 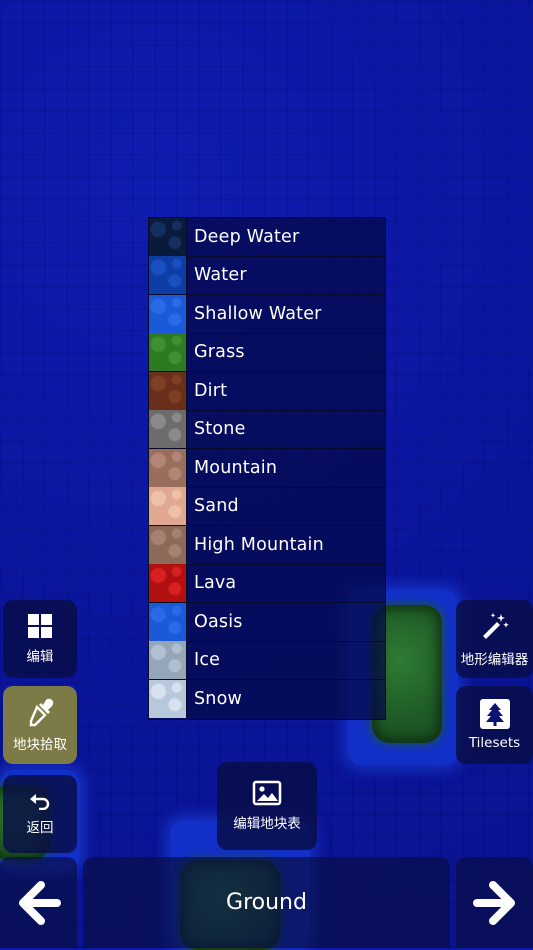 What do you see at coordinates (494, 743) in the screenshot?
I see `tilesets-label: Tilesets` at bounding box center [494, 743].